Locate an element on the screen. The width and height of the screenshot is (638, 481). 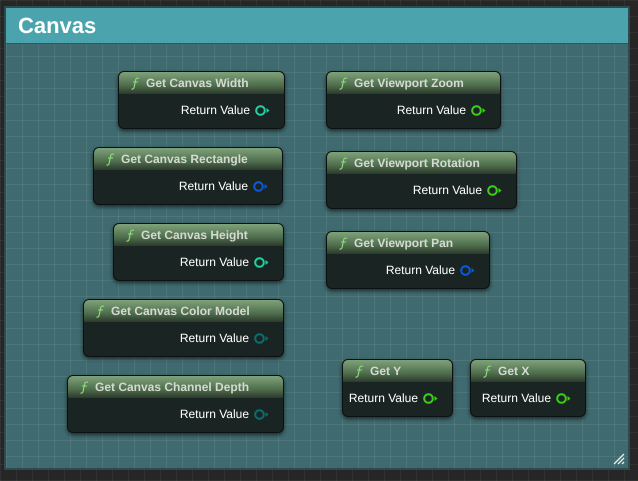
node-title: Get Viewport Zoom is located at coordinates (409, 83).